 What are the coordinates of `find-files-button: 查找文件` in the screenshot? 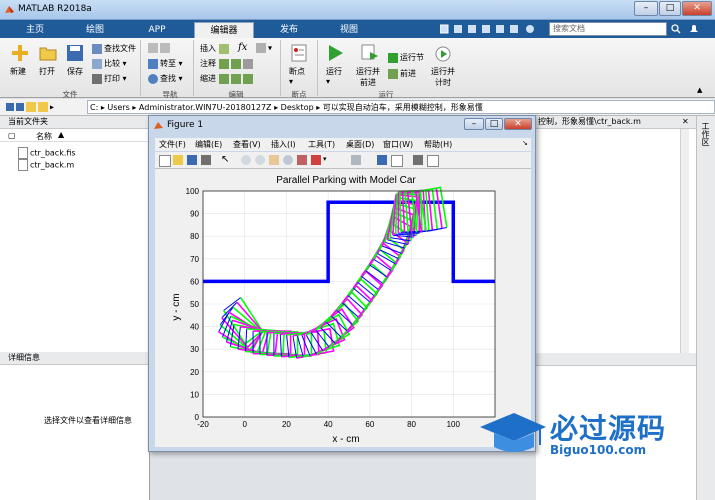 It's located at (114, 48).